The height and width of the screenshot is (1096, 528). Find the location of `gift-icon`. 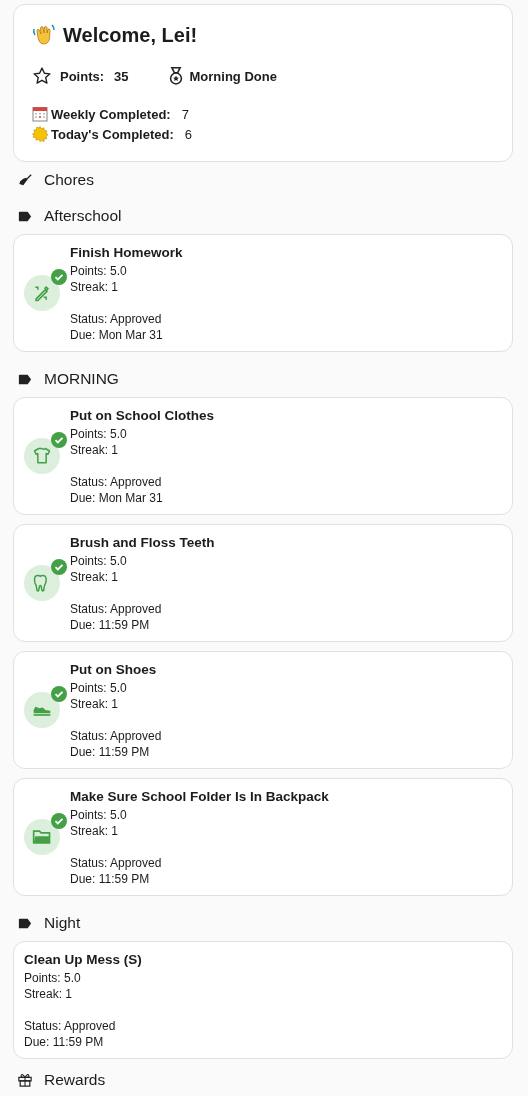

gift-icon is located at coordinates (25, 1080).